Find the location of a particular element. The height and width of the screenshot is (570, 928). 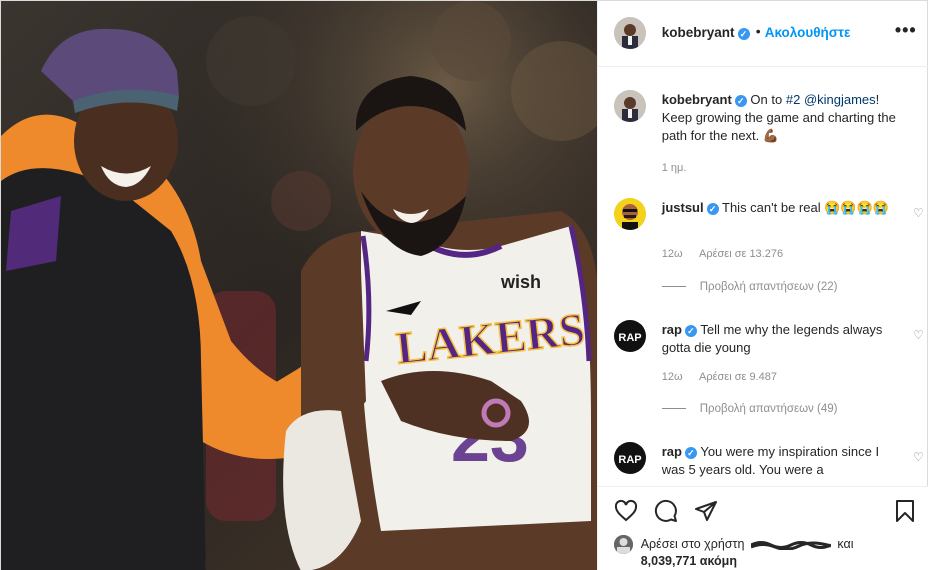

caption-meta: 1 ημ. is located at coordinates (681, 168).